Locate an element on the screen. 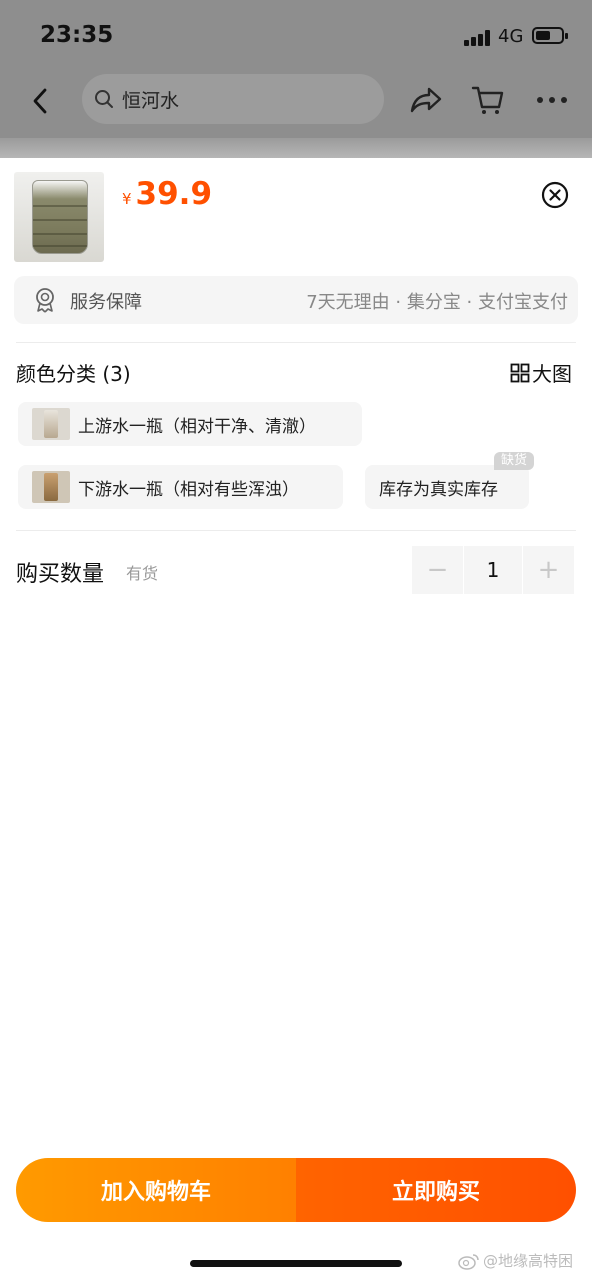 This screenshot has height=1280, width=592. status-bar: 23:35 4G is located at coordinates (296, 36).